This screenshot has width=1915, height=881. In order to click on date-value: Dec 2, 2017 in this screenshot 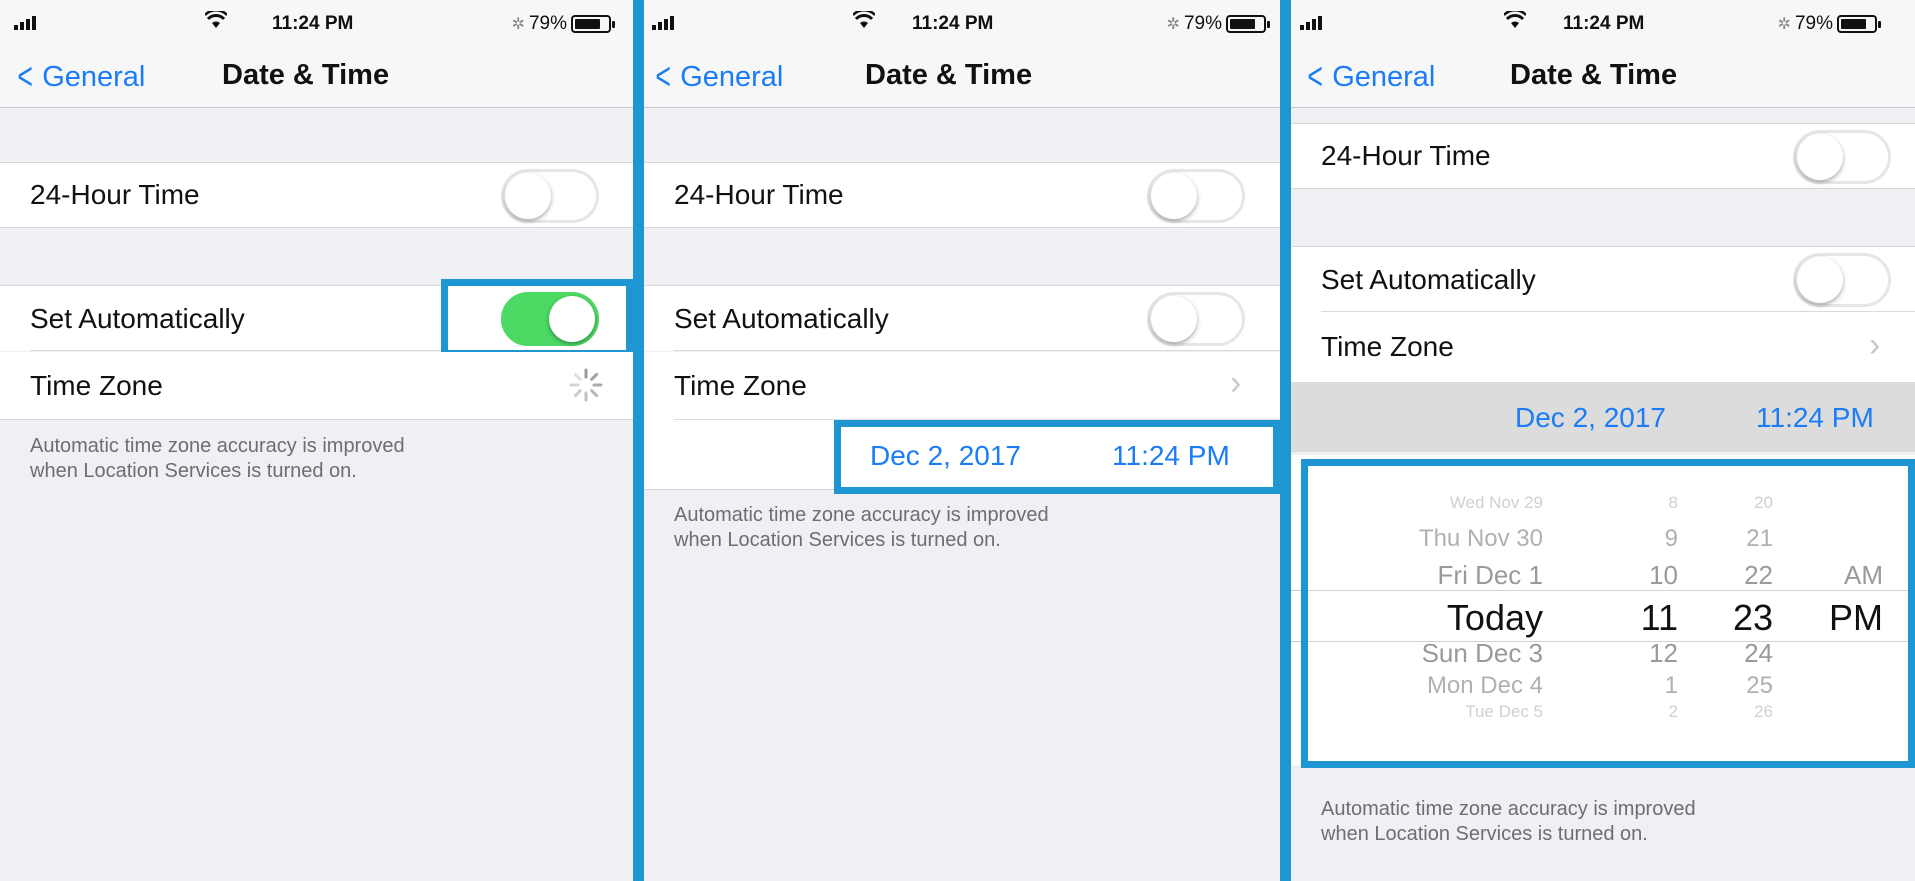, I will do `click(1590, 417)`.